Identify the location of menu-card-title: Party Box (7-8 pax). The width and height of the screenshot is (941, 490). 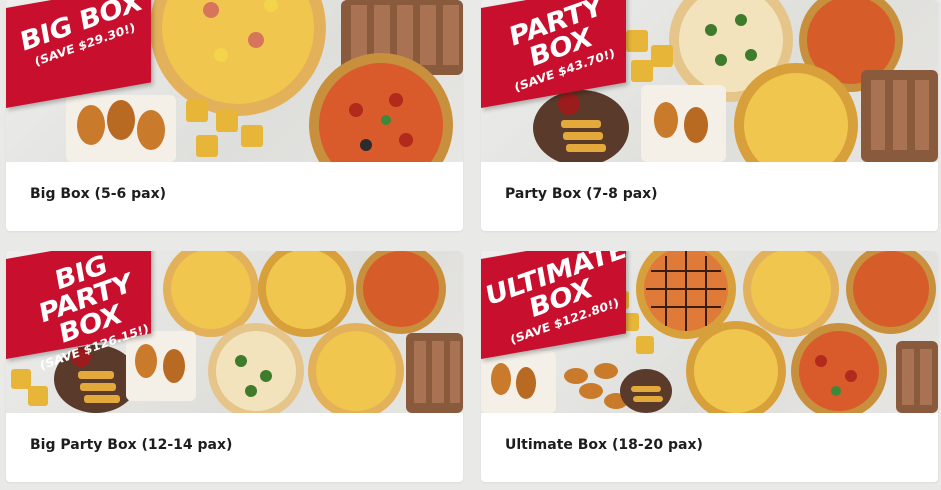
(581, 194).